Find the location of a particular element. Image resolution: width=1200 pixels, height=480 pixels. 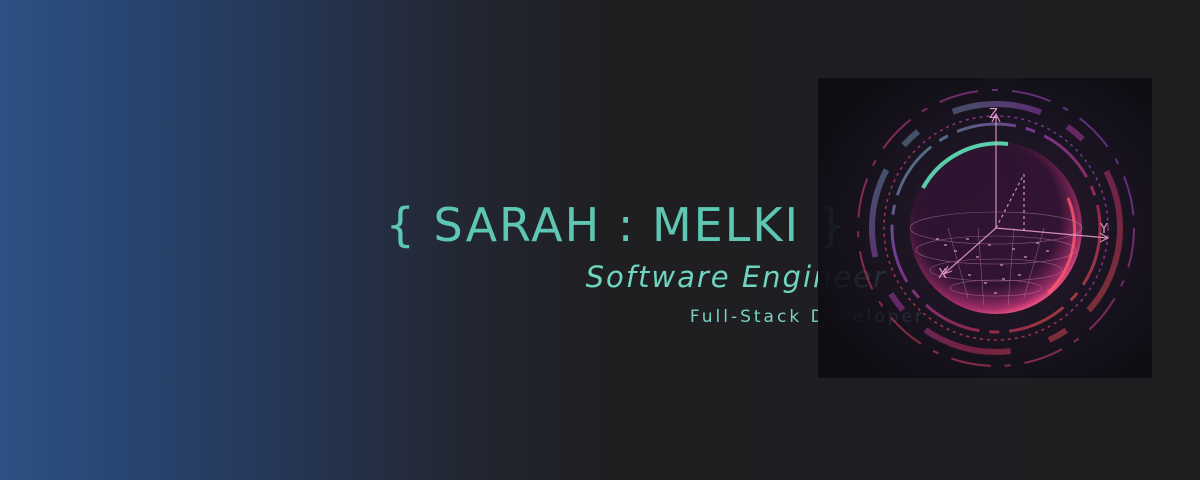

name-heading: { SARAH : MELKI } is located at coordinates (617, 225).